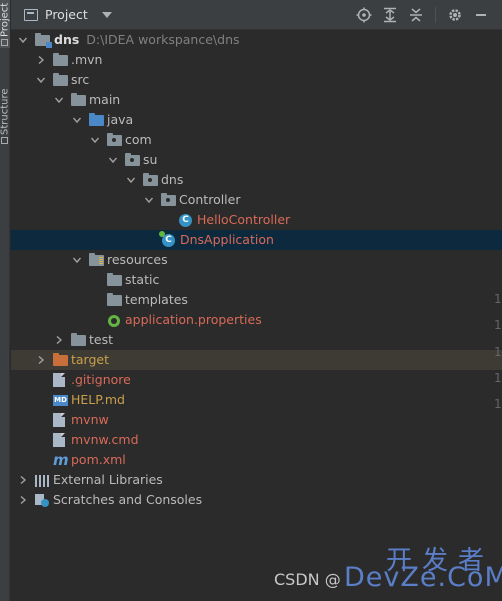 The height and width of the screenshot is (601, 502). I want to click on tree-node-main: main, so click(256, 100).